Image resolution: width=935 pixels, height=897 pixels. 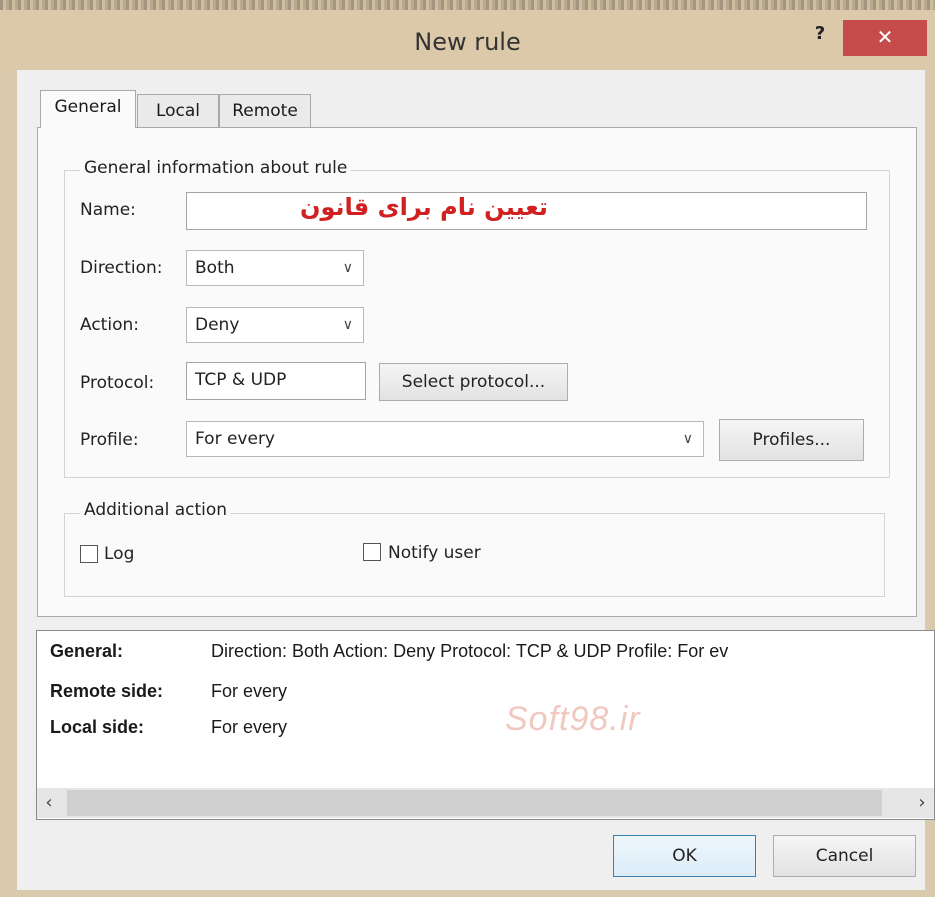 What do you see at coordinates (235, 439) in the screenshot?
I see `profile-value: For every` at bounding box center [235, 439].